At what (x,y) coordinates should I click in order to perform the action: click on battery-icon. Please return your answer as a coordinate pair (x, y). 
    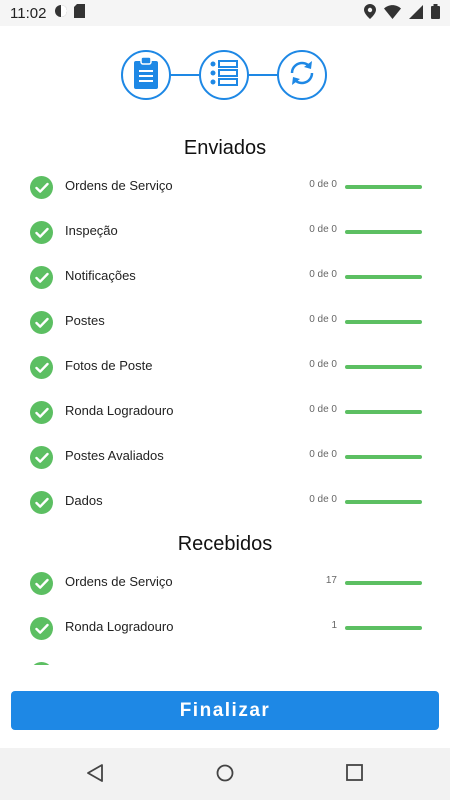
    Looking at the image, I should click on (435, 13).